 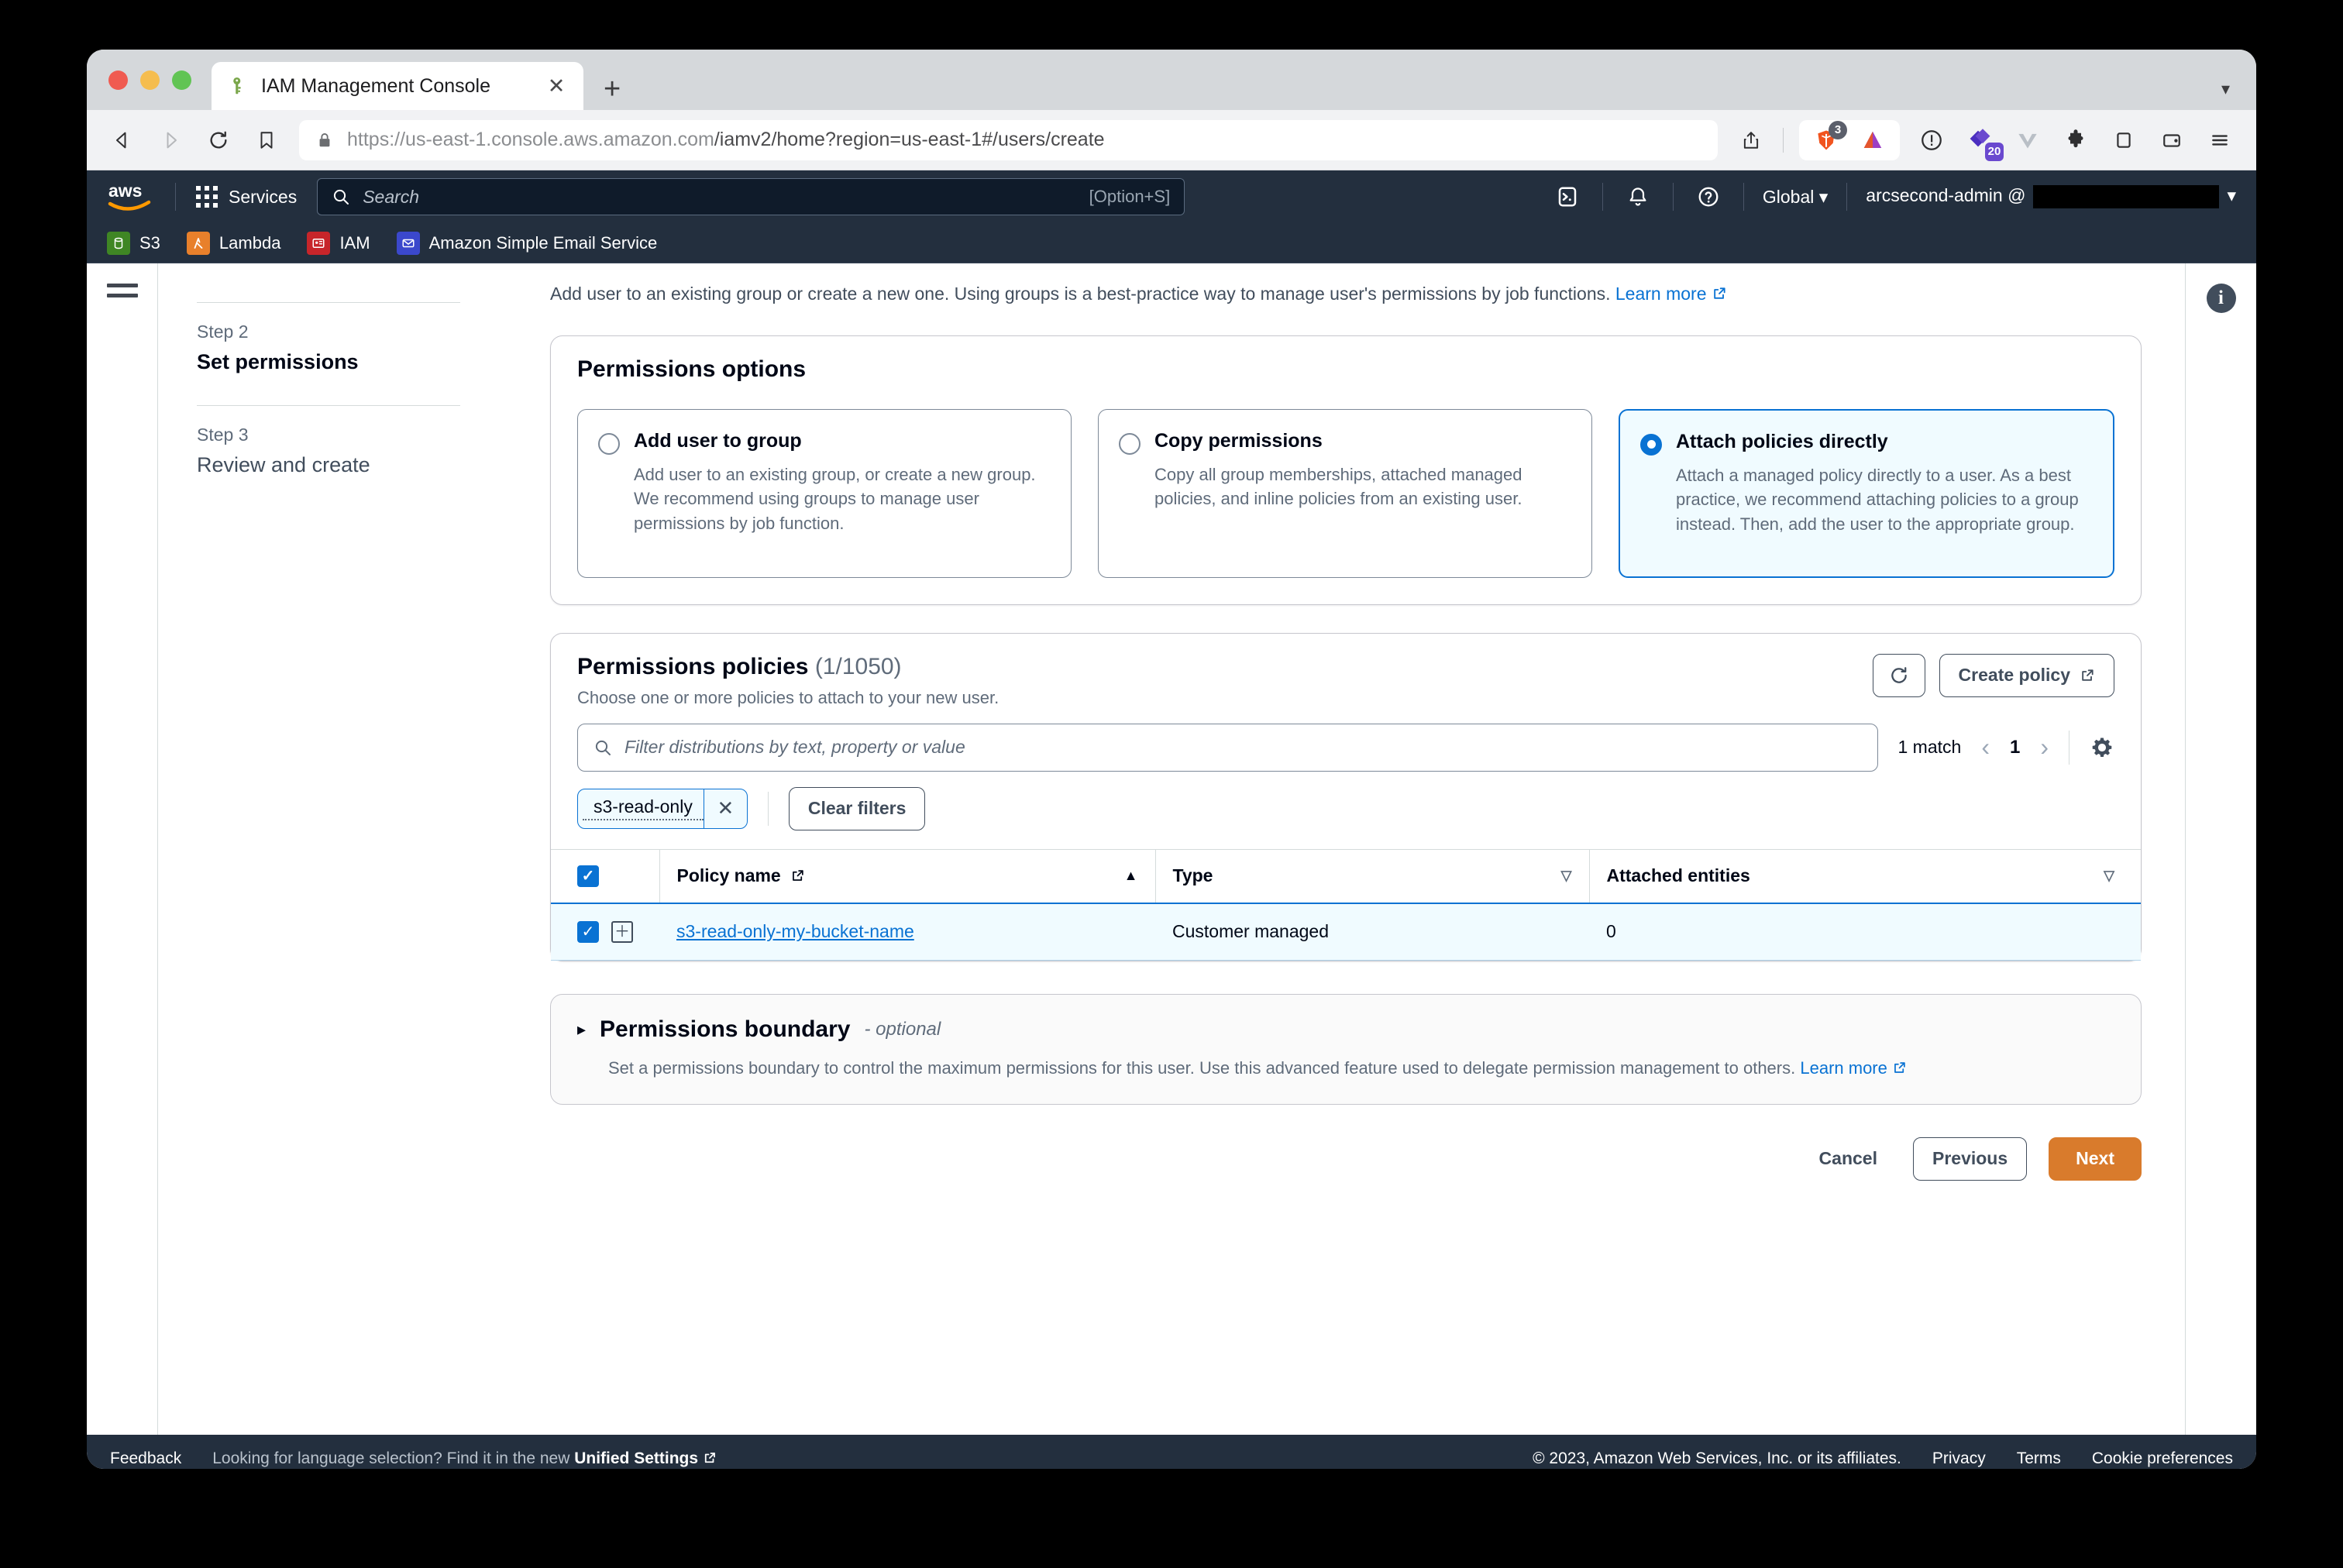 What do you see at coordinates (328, 356) in the screenshot?
I see `sidebar-item-set-permissions: Step 2 Set permissions` at bounding box center [328, 356].